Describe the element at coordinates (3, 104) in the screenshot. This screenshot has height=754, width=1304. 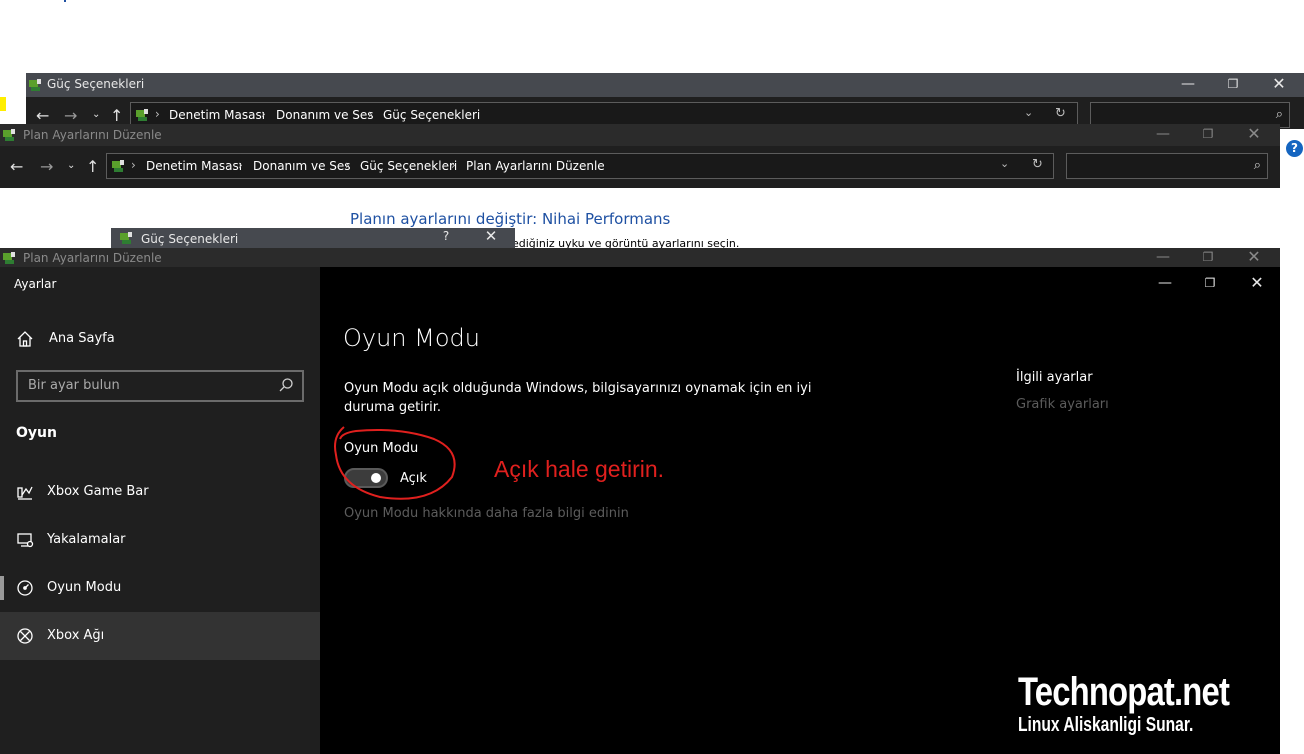
I see `yellow-mark` at that location.